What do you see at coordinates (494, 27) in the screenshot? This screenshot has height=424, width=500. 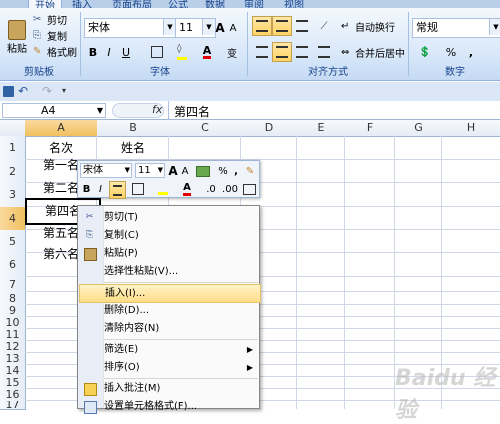 I see `chevron-down-icon: ▼` at bounding box center [494, 27].